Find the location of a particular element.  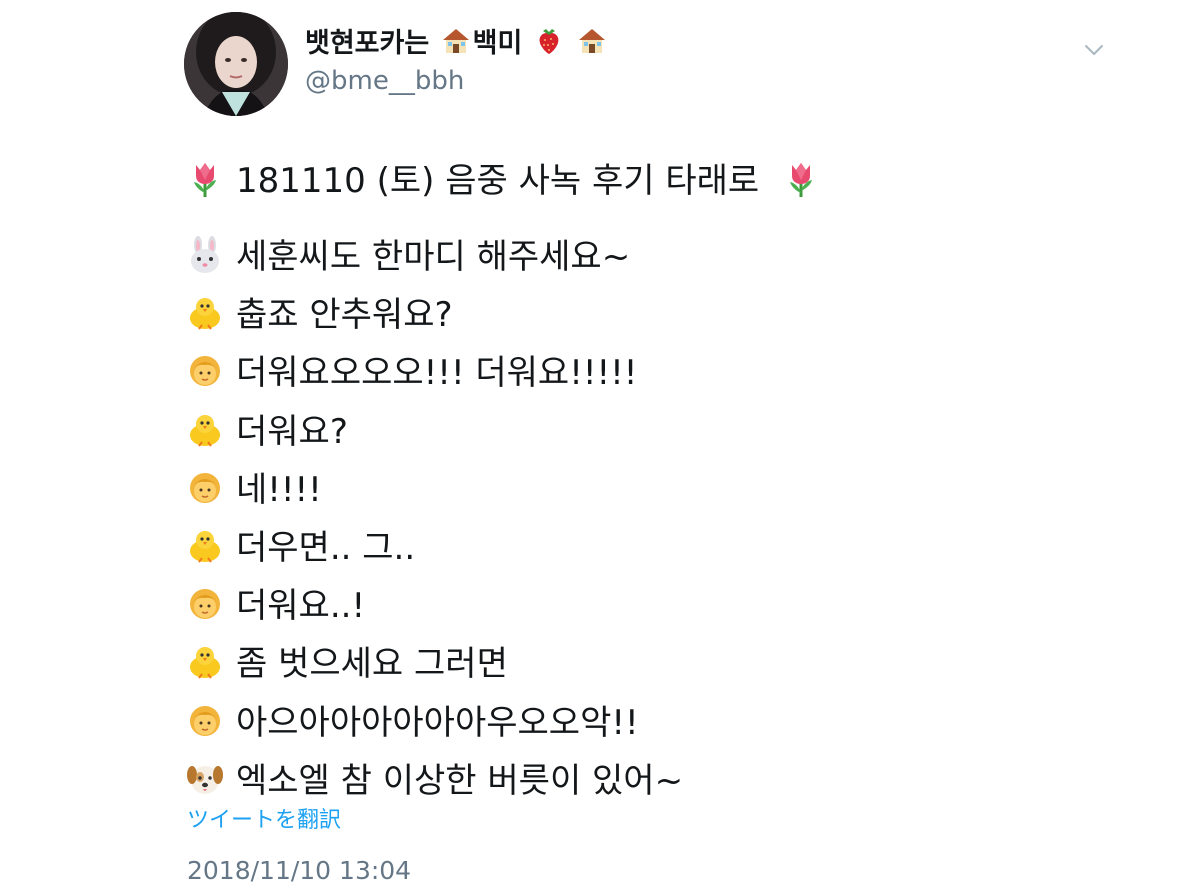

author-name: 뱃현포카는 백미 is located at coordinates (457, 46).